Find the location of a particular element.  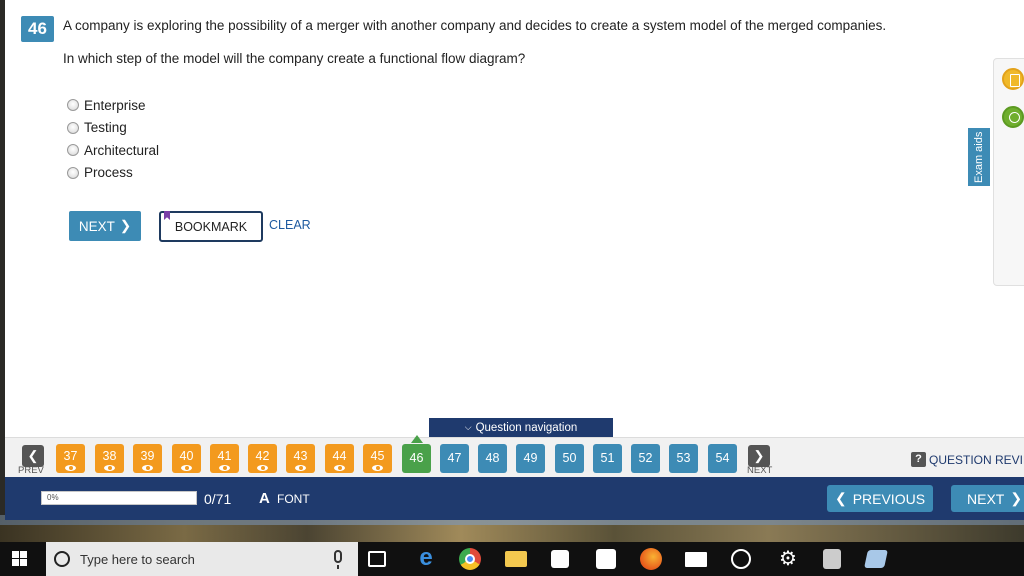

question-number: 38 is located at coordinates (109, 456).